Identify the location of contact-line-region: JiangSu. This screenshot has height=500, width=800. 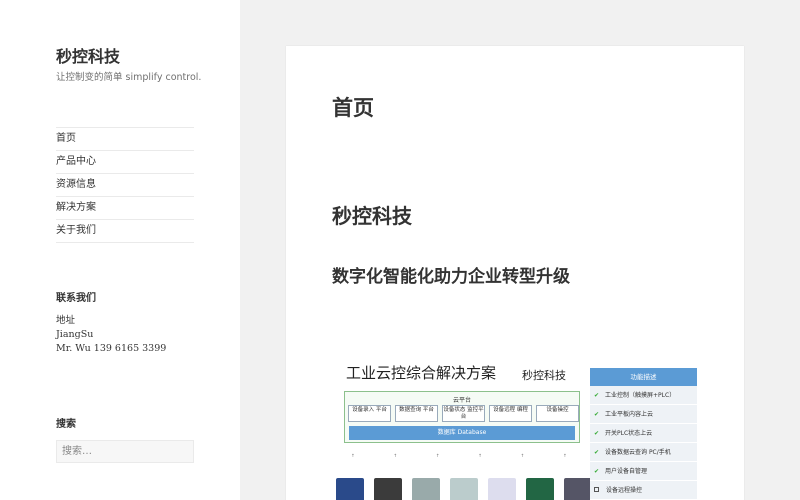
(75, 334).